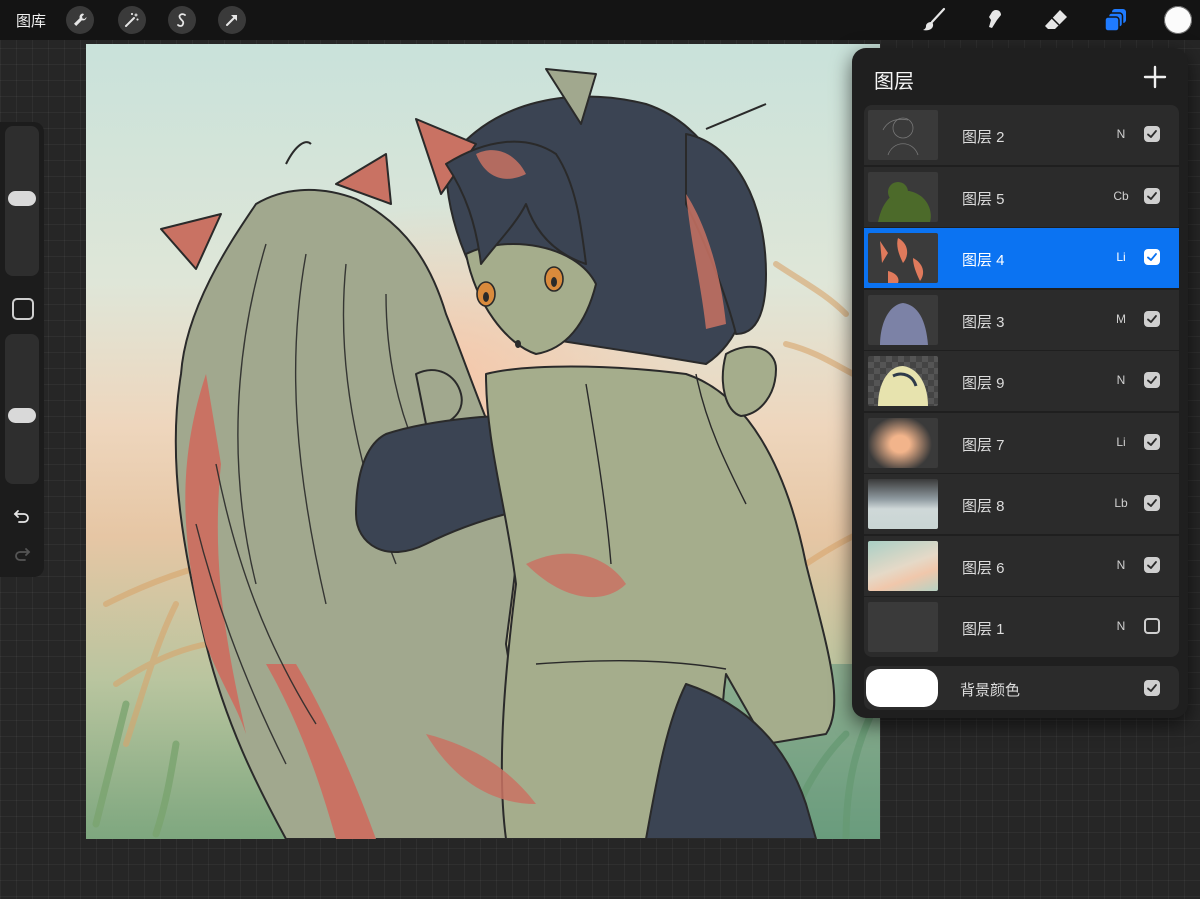 The width and height of the screenshot is (1200, 899). I want to click on smudge-icon, so click(994, 20).